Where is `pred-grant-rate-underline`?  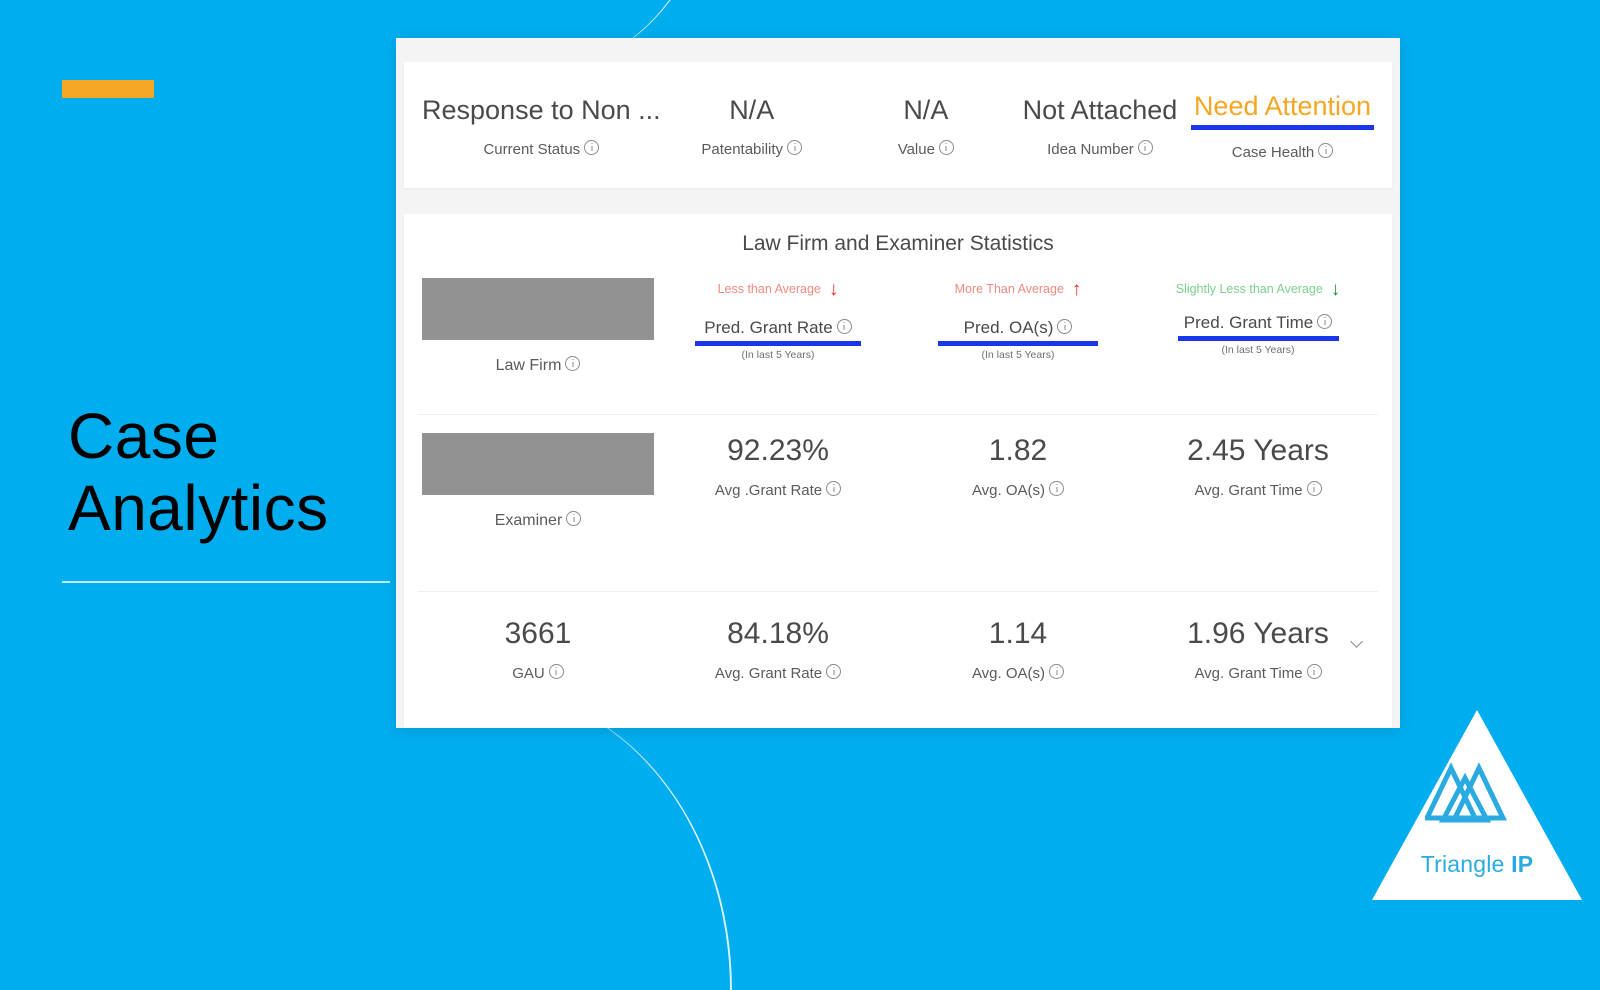
pred-grant-rate-underline is located at coordinates (778, 343).